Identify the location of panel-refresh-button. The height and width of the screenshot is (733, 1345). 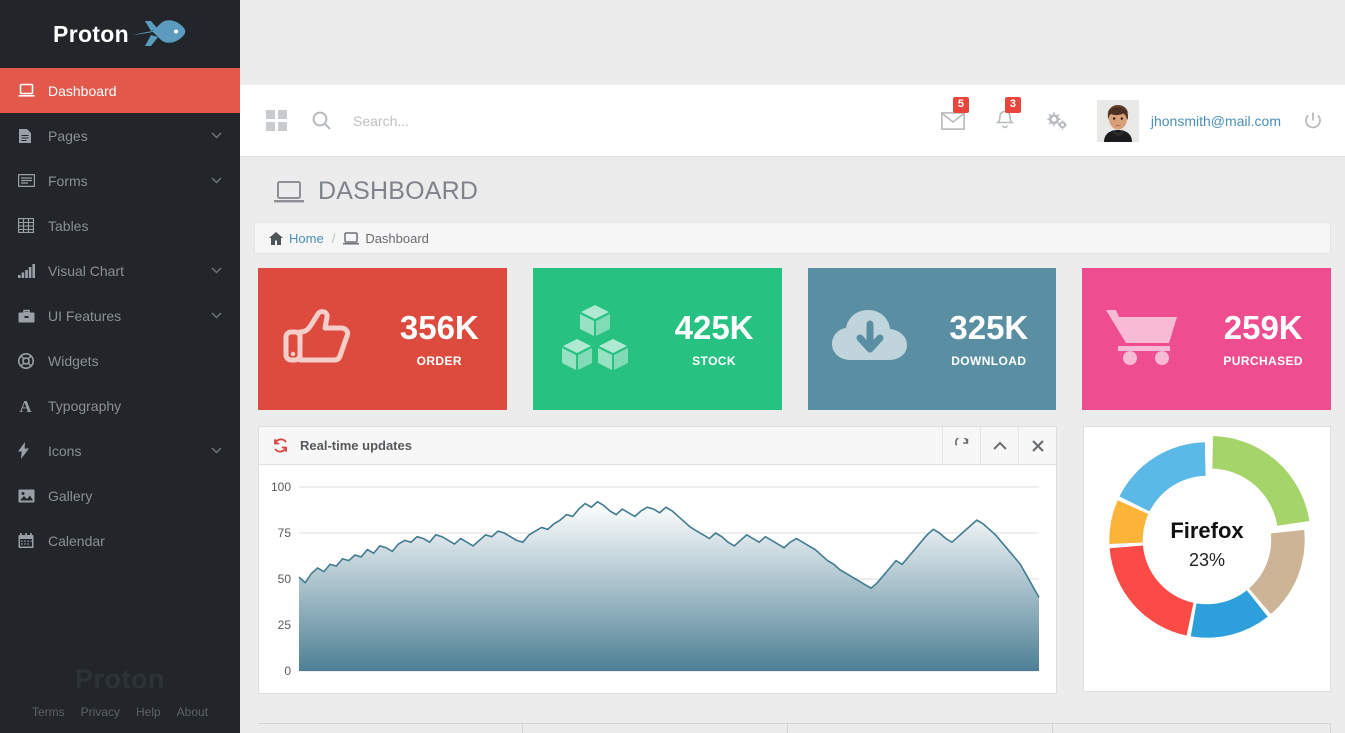
(961, 445).